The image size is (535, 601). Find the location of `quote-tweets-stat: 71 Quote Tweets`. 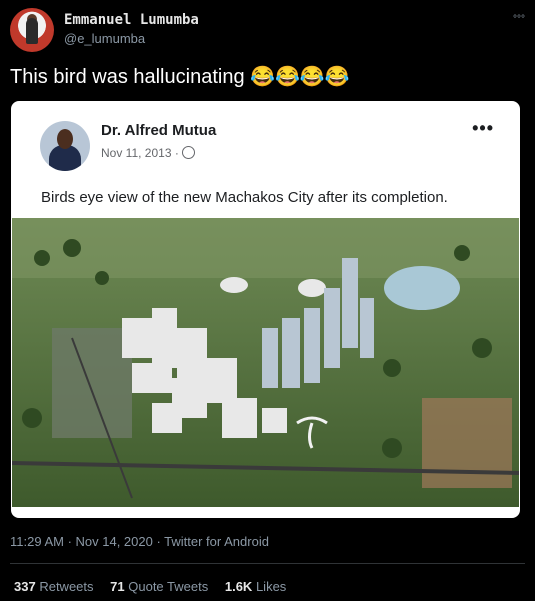

quote-tweets-stat: 71 Quote Tweets is located at coordinates (159, 586).